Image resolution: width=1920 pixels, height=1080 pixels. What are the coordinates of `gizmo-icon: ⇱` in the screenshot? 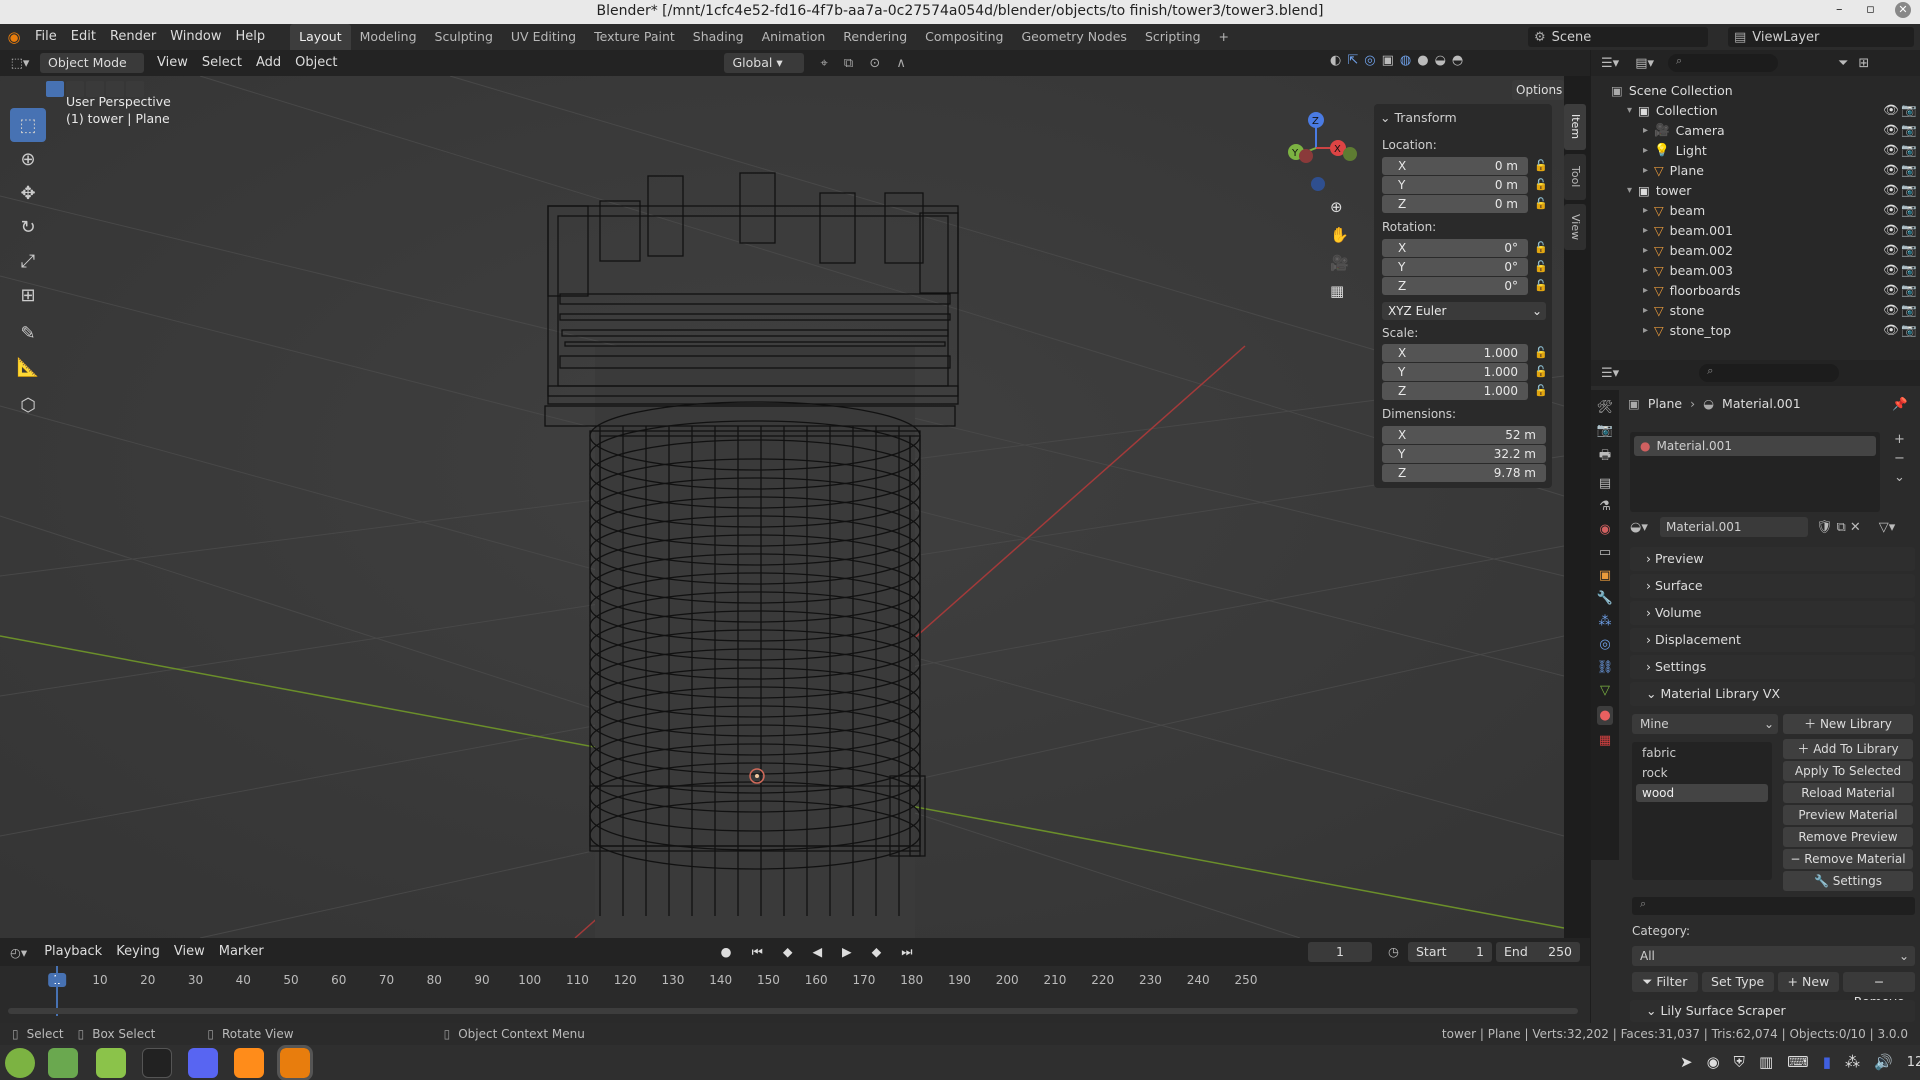 It's located at (1352, 60).